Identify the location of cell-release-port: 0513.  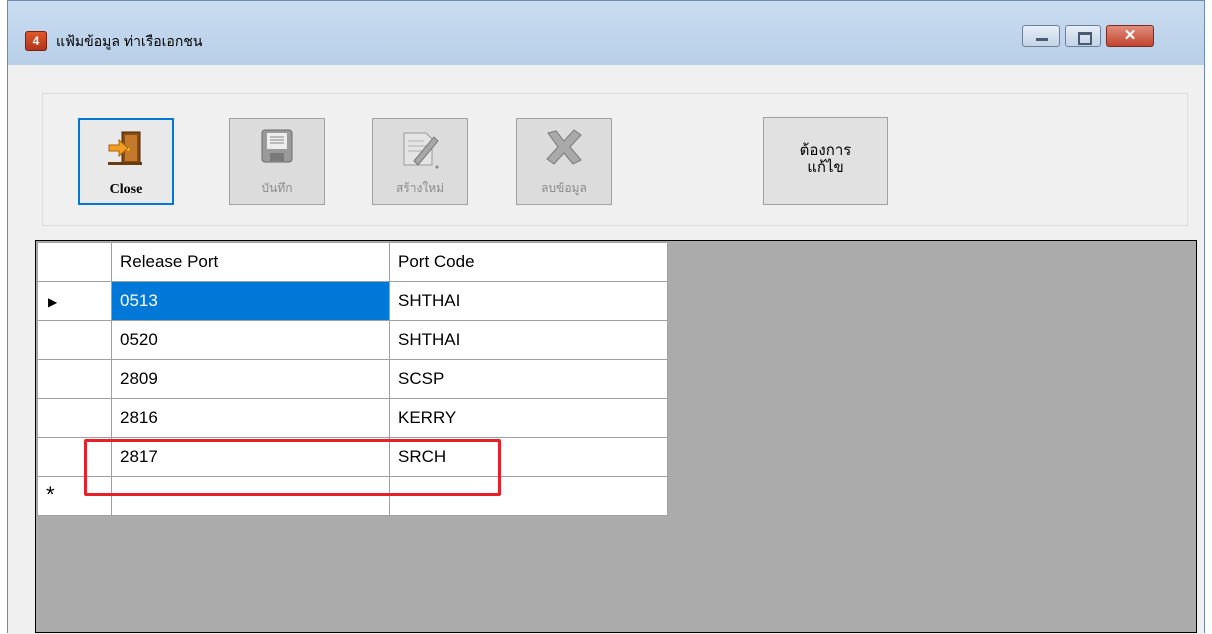
(250, 301).